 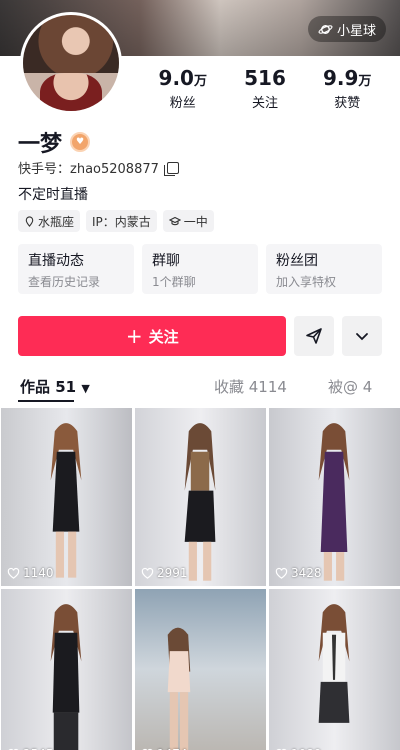 I want to click on card-group: 群聊 1个群聊, so click(x=200, y=269).